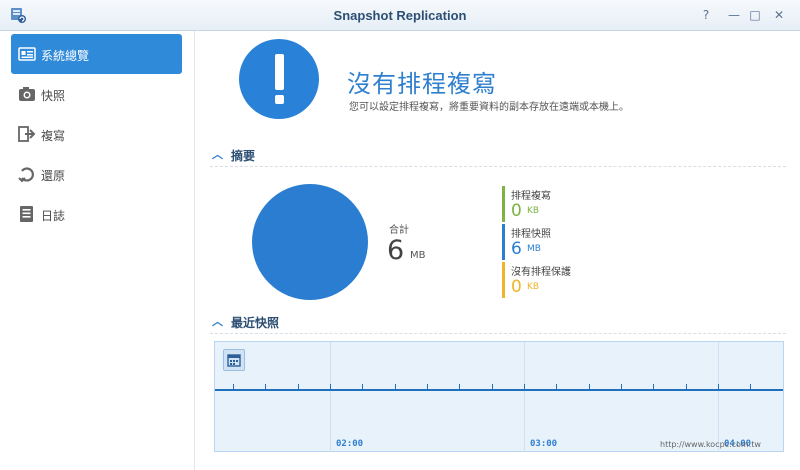 The image size is (800, 470). Describe the element at coordinates (544, 444) in the screenshot. I see `timeline-time-label: 03:00` at that location.